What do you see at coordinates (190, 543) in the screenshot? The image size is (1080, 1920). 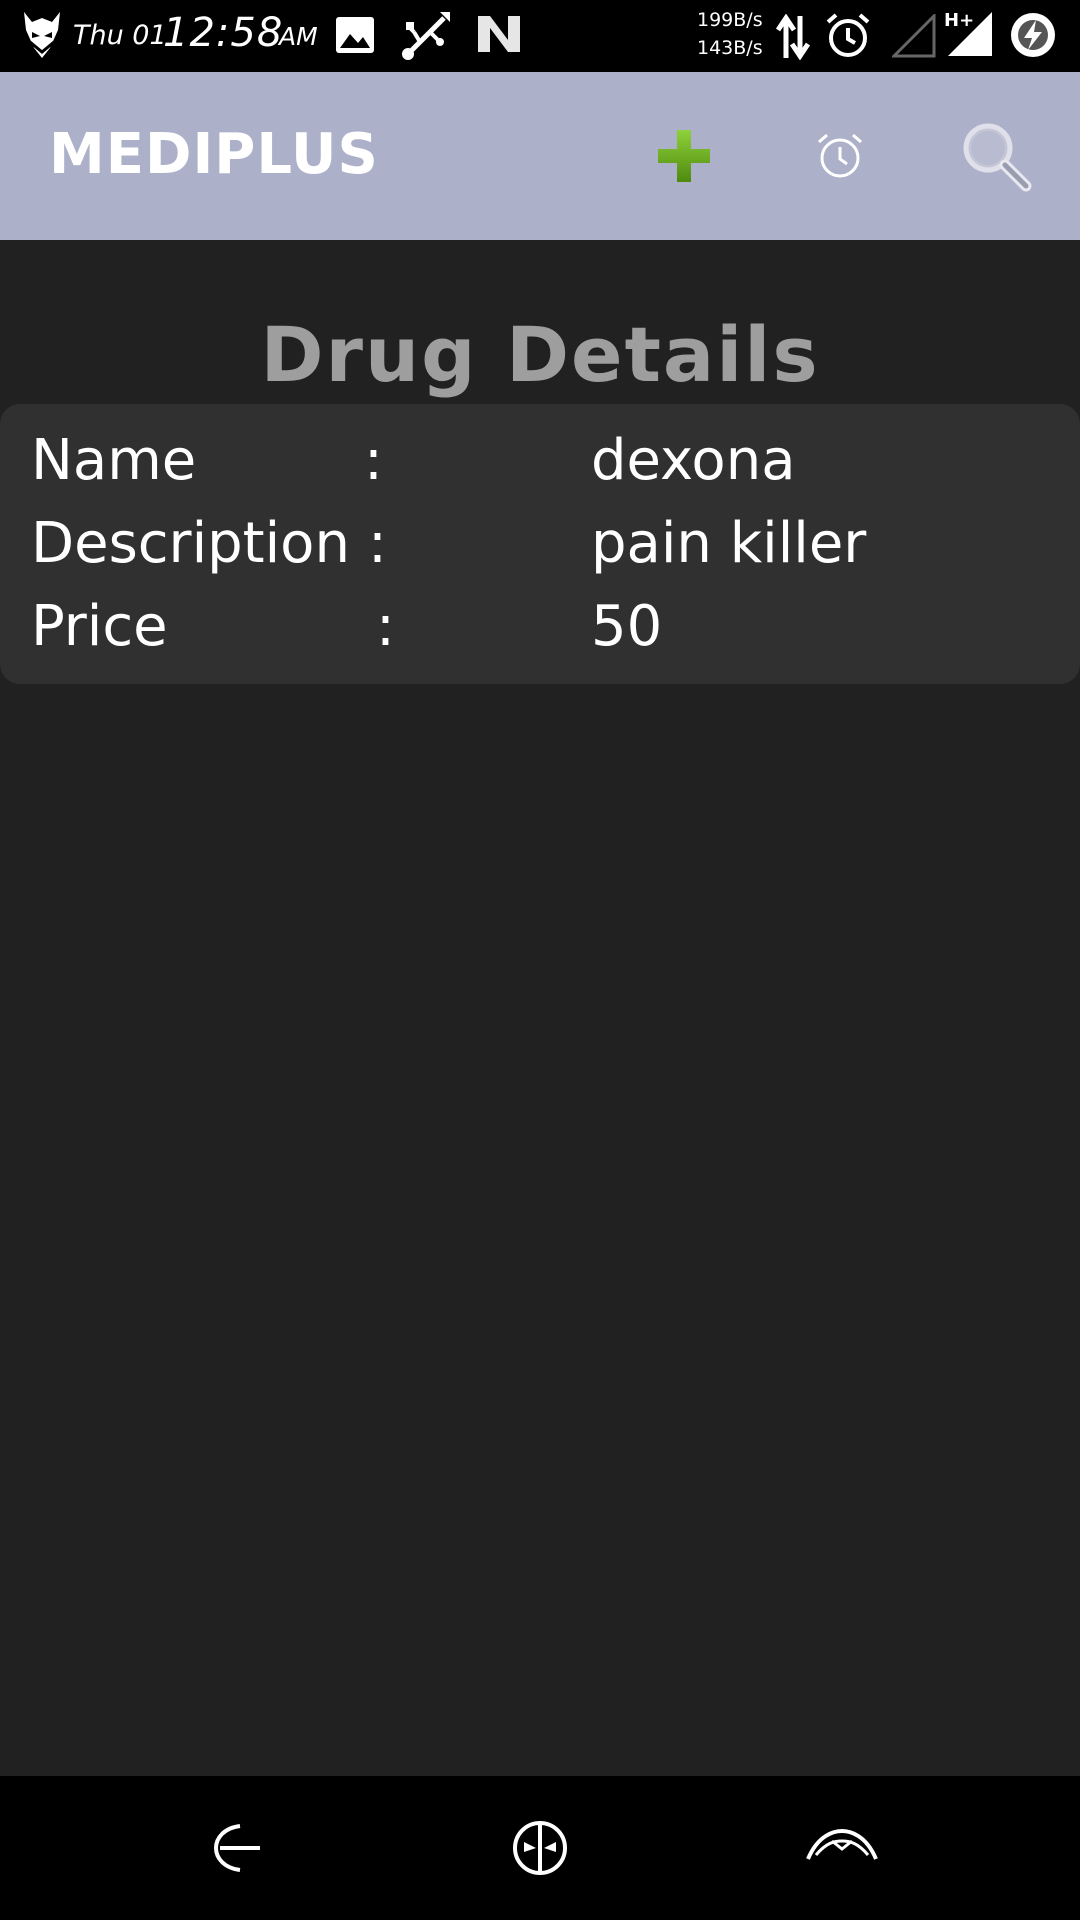 I see `description-label: Description` at bounding box center [190, 543].